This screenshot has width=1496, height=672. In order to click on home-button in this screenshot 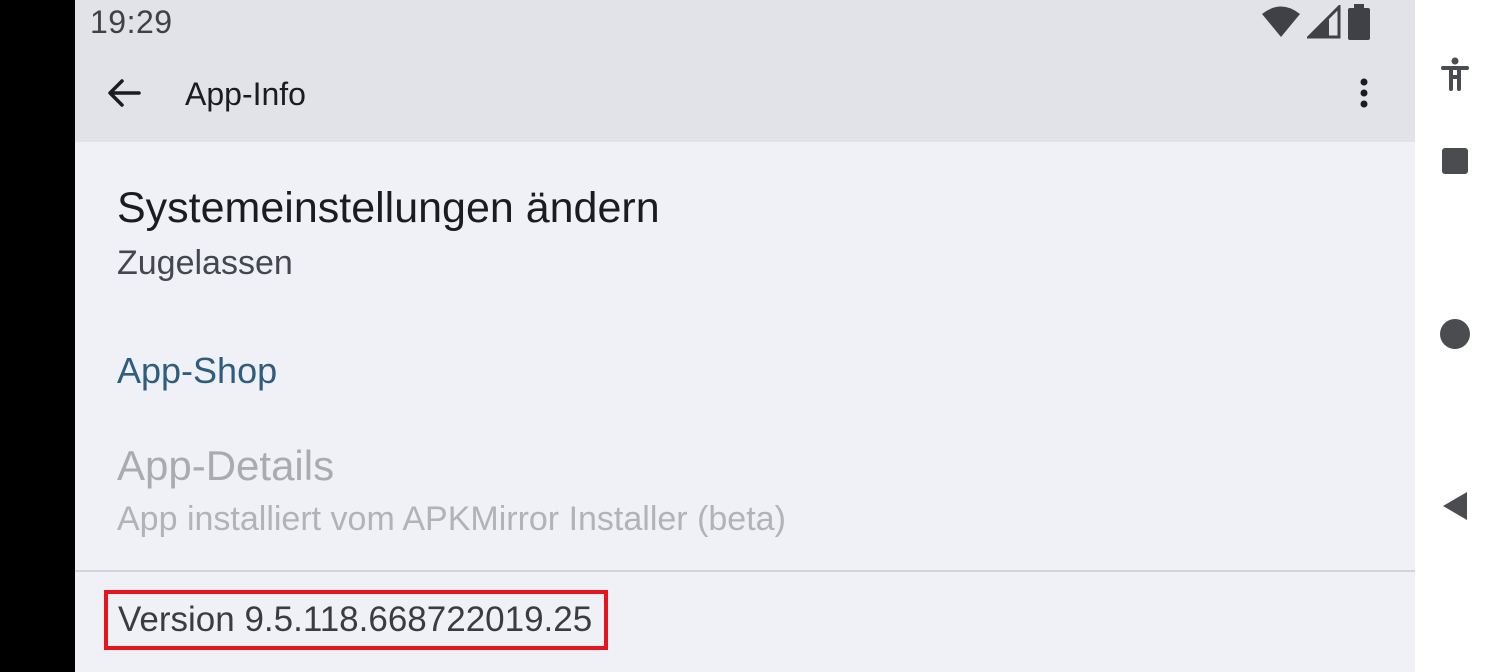, I will do `click(1455, 336)`.